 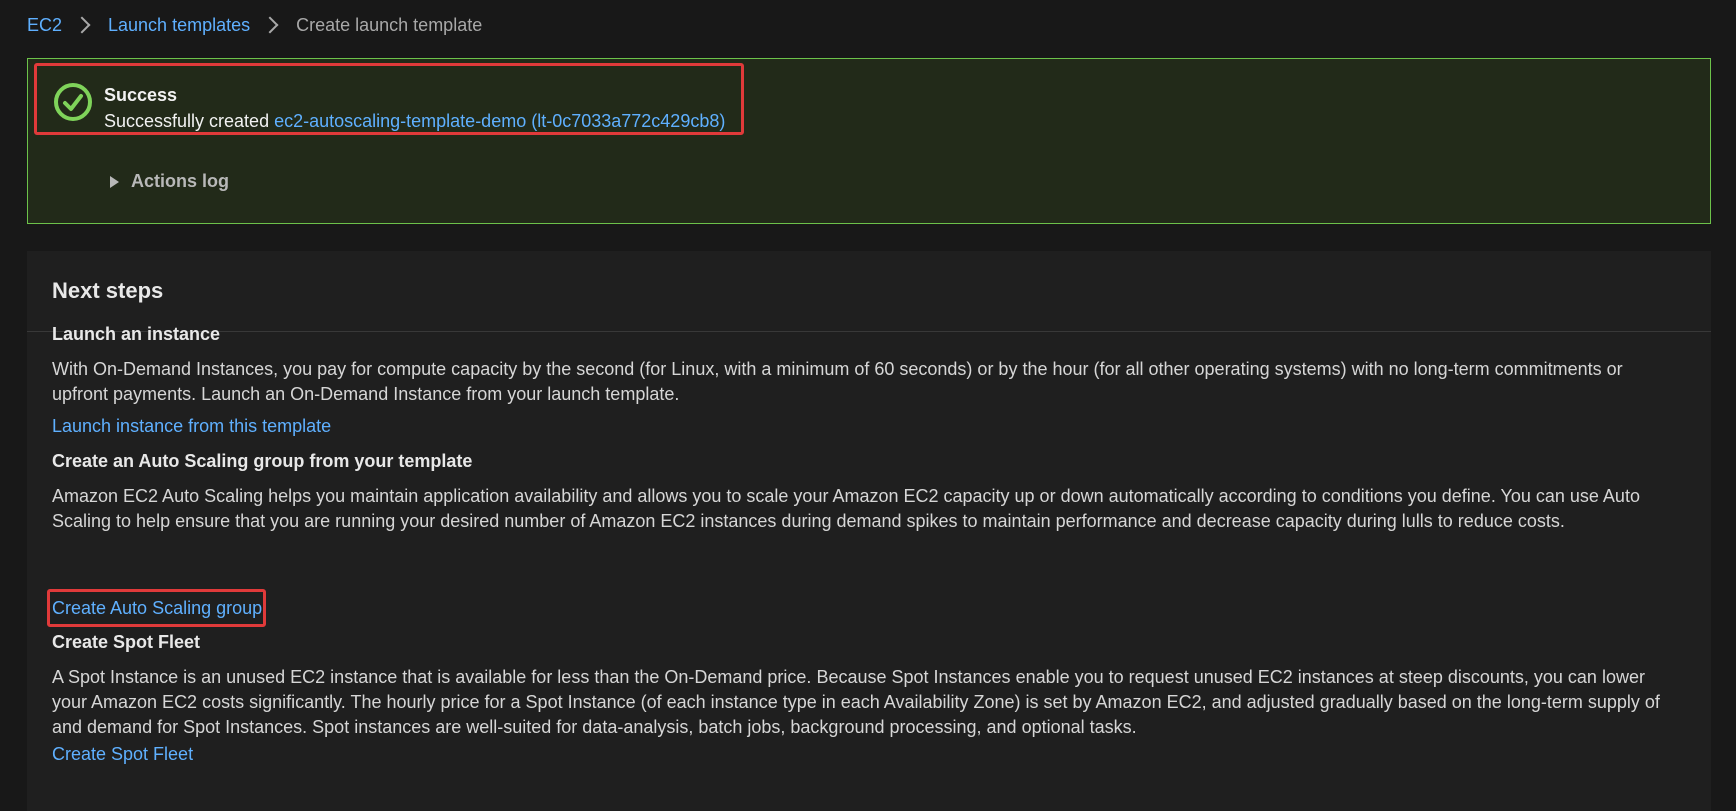 What do you see at coordinates (869, 291) in the screenshot?
I see `next-steps-header: Next steps` at bounding box center [869, 291].